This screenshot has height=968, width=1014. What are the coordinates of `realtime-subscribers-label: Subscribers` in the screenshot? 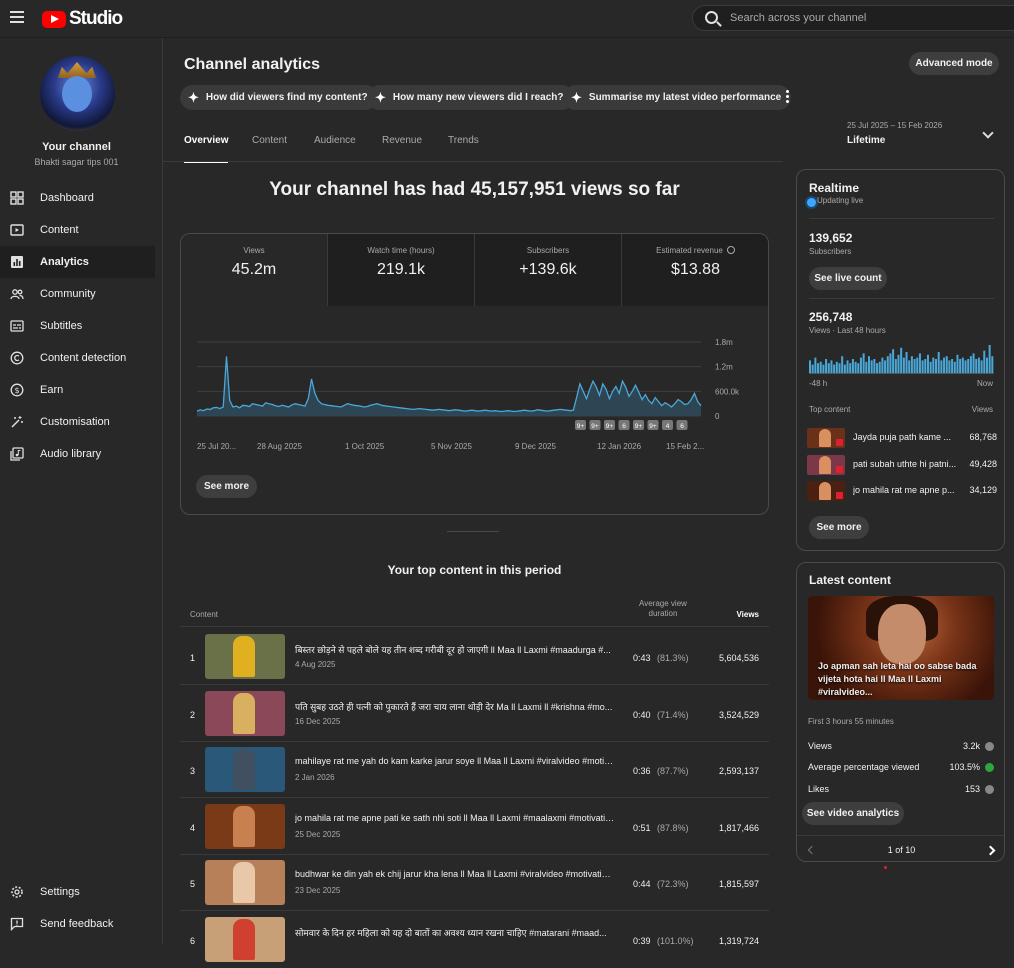 It's located at (830, 251).